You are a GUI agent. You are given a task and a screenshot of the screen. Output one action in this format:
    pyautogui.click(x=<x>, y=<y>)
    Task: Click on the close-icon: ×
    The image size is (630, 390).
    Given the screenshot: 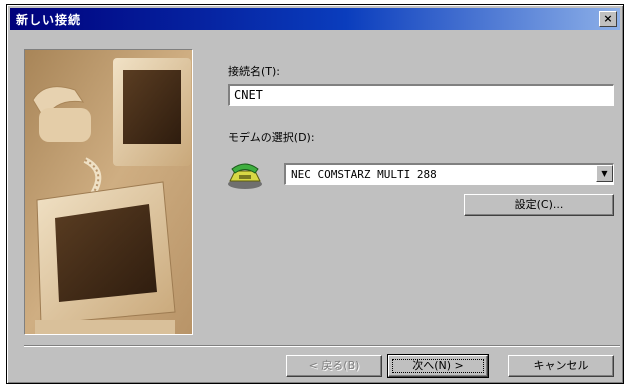 What is the action you would take?
    pyautogui.click(x=608, y=18)
    